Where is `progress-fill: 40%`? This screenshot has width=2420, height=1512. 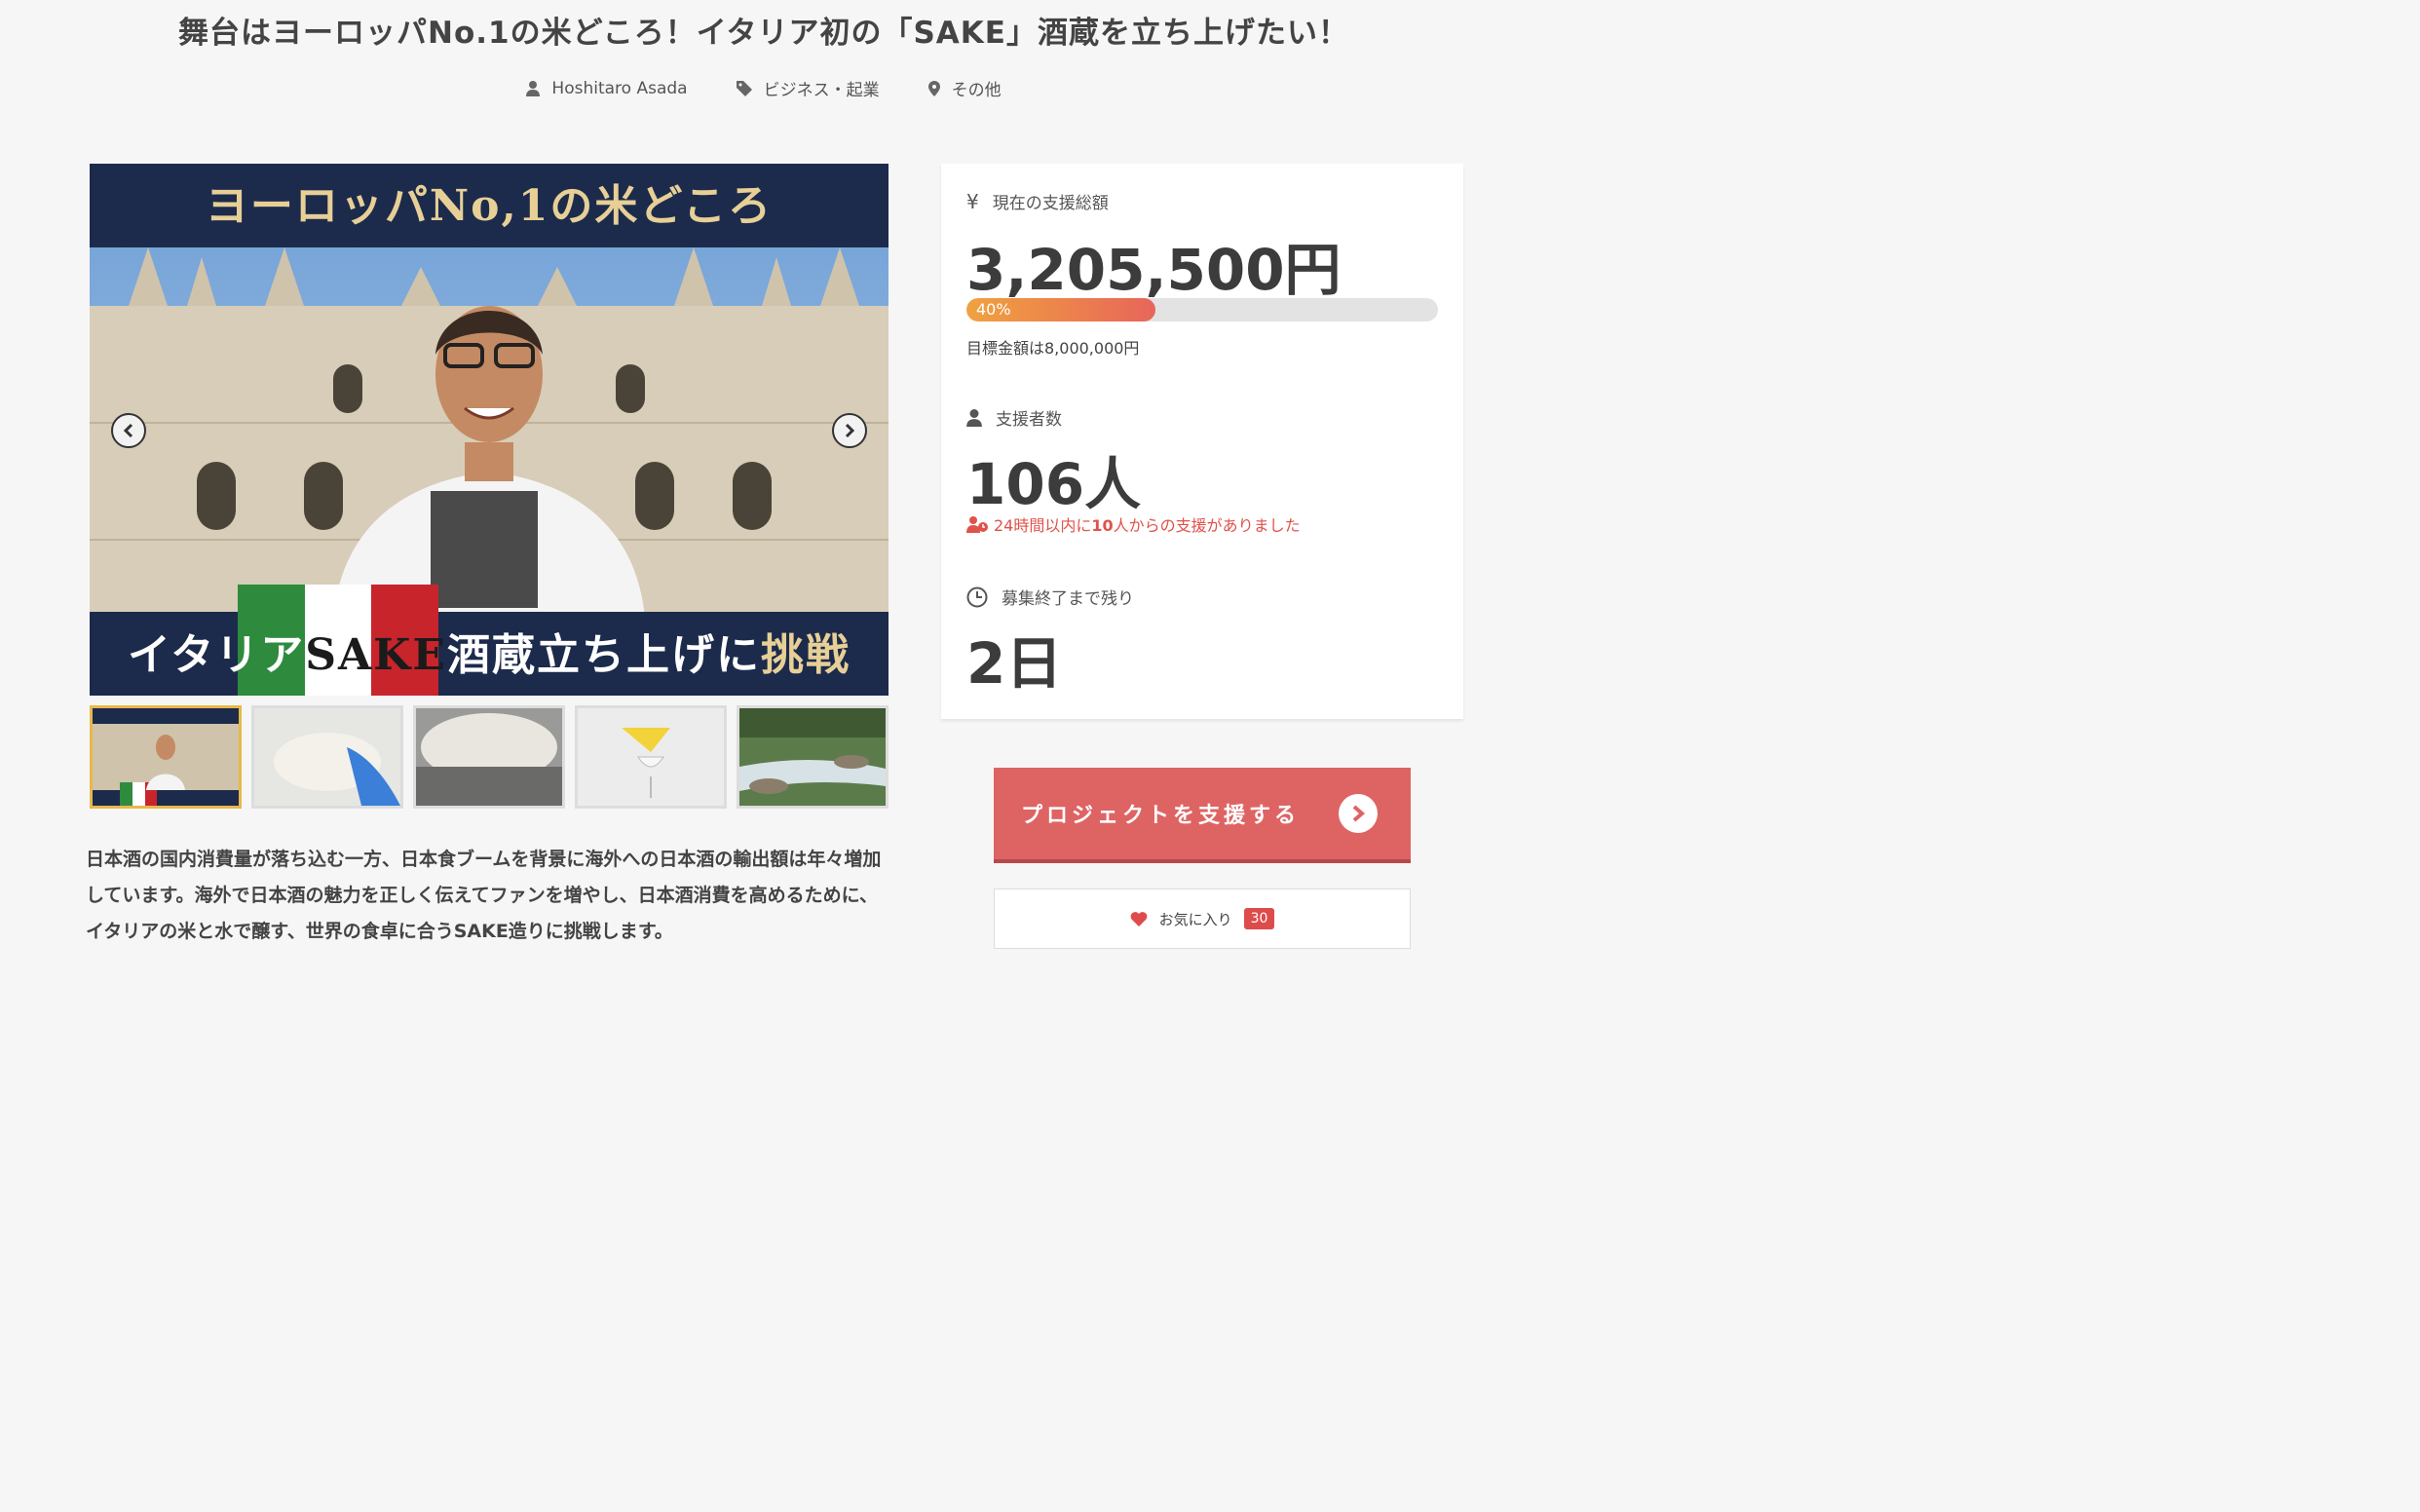
progress-fill: 40% is located at coordinates (1060, 309).